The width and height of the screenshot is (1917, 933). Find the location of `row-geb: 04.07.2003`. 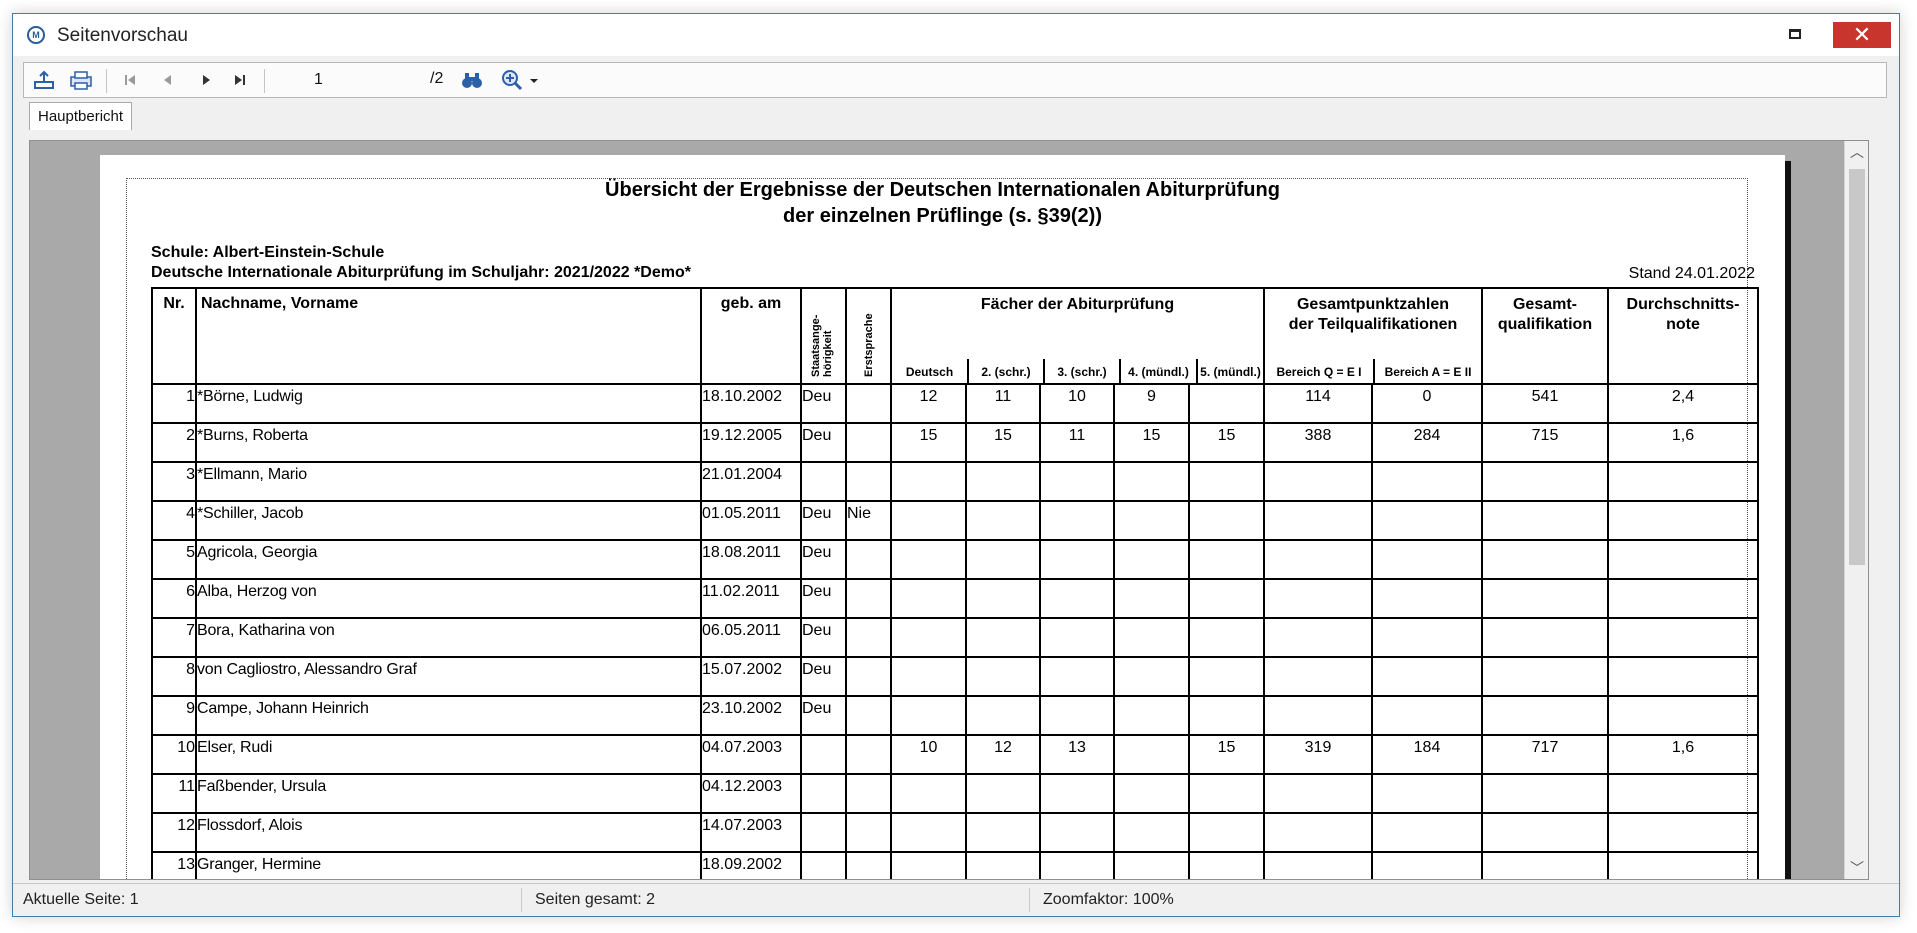

row-geb: 04.07.2003 is located at coordinates (751, 754).